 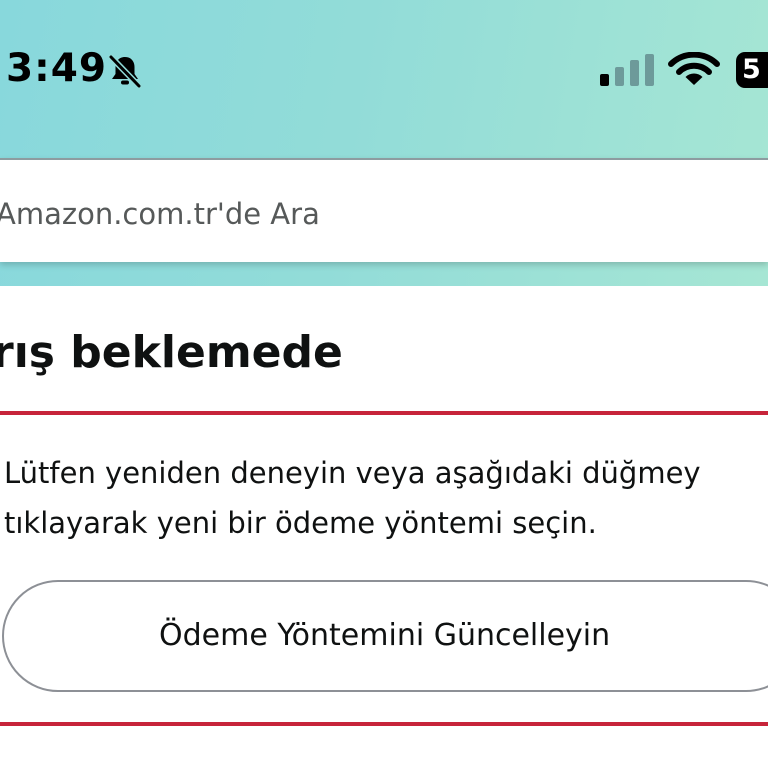 I want to click on wifi-icon, so click(x=694, y=68).